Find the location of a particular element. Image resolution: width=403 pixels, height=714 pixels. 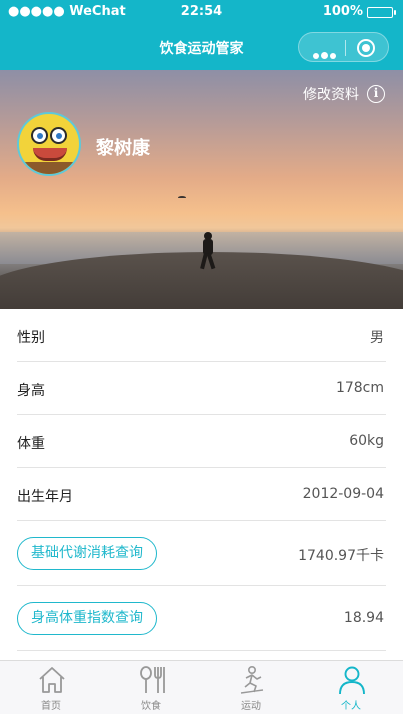

mini-program-capsule is located at coordinates (343, 47).